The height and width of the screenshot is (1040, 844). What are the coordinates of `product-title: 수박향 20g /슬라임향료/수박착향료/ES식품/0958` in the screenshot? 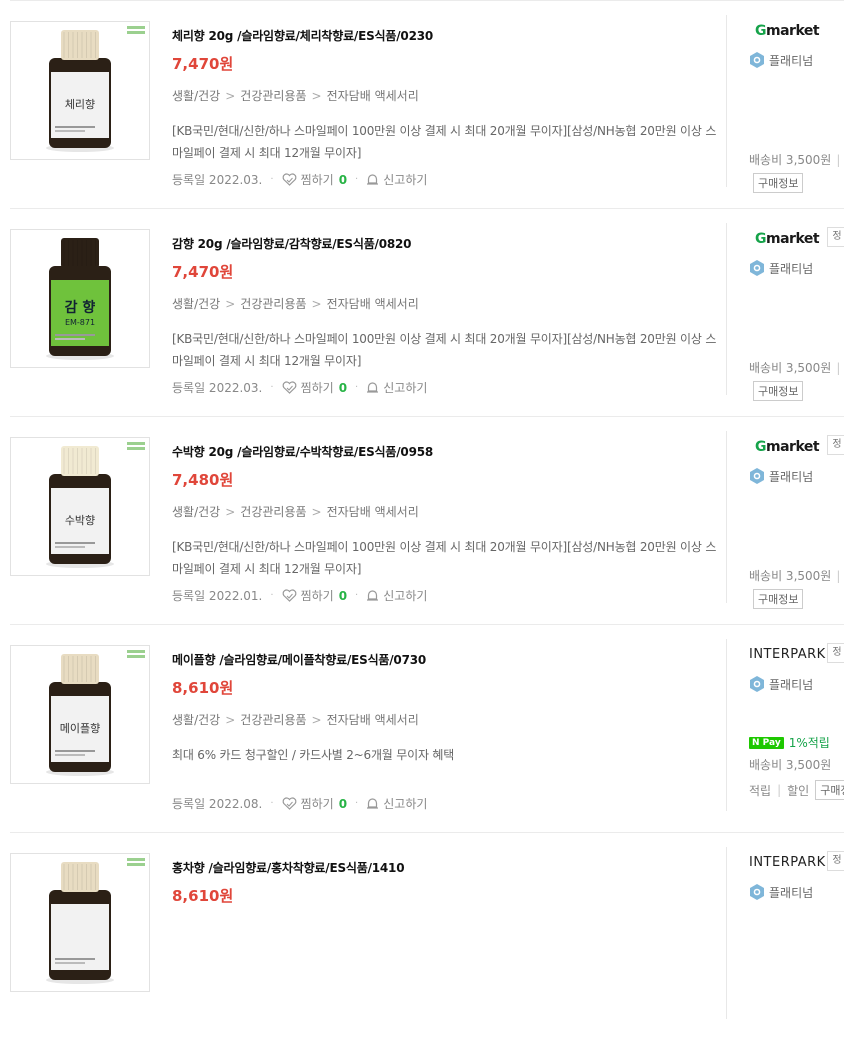 It's located at (302, 451).